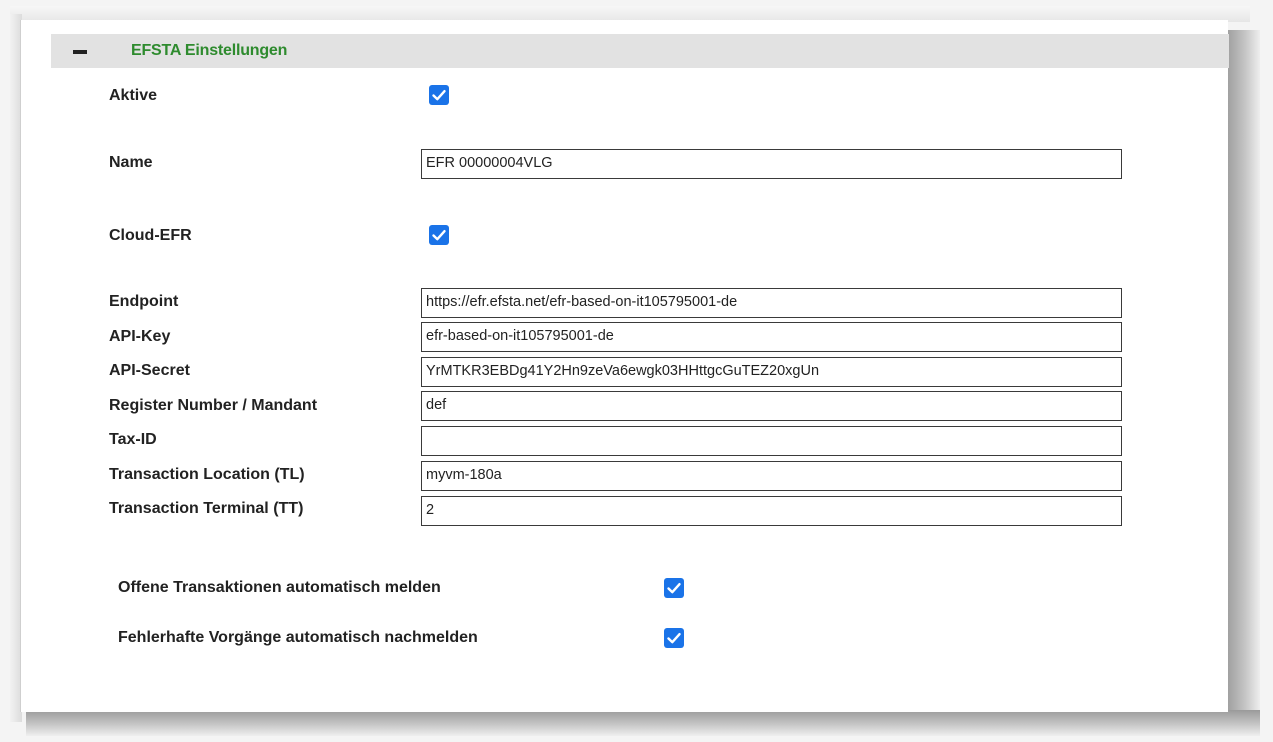 The image size is (1273, 742). I want to click on name-input: EFR 00000004VLG, so click(771, 164).